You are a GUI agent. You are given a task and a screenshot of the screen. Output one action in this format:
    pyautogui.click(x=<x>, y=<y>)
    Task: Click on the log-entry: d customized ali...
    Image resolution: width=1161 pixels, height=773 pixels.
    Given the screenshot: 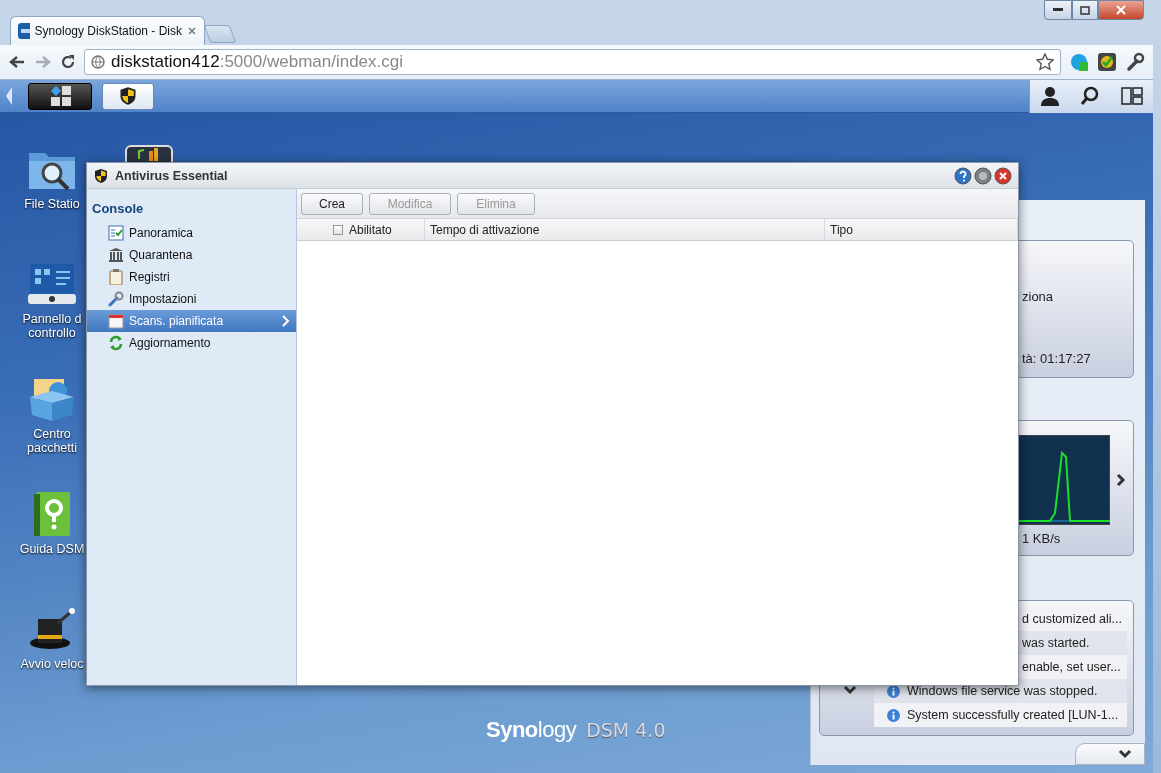 What is the action you would take?
    pyautogui.click(x=1072, y=619)
    